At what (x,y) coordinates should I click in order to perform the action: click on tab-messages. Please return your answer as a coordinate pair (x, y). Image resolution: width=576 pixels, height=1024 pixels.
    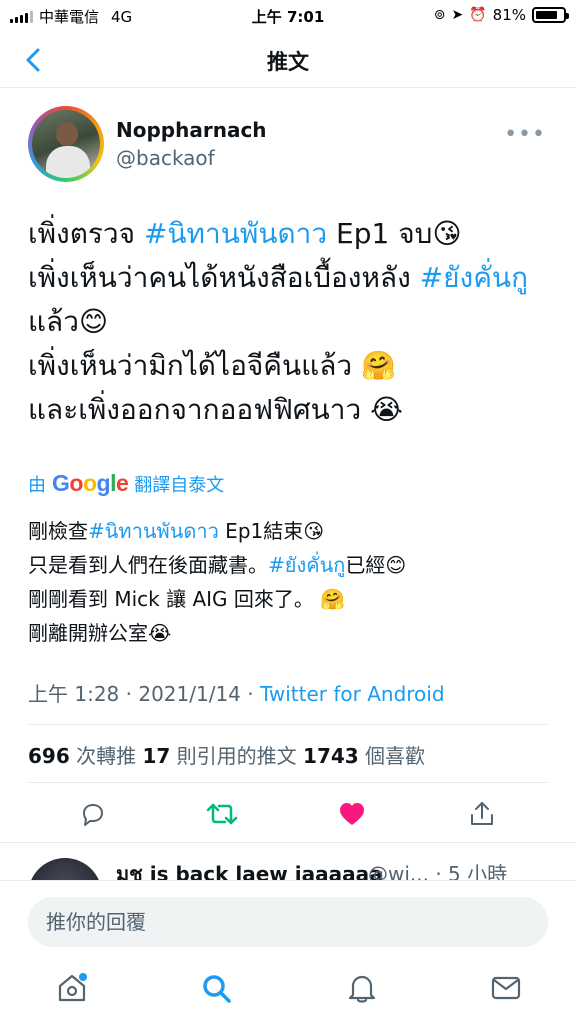
    Looking at the image, I should click on (506, 988).